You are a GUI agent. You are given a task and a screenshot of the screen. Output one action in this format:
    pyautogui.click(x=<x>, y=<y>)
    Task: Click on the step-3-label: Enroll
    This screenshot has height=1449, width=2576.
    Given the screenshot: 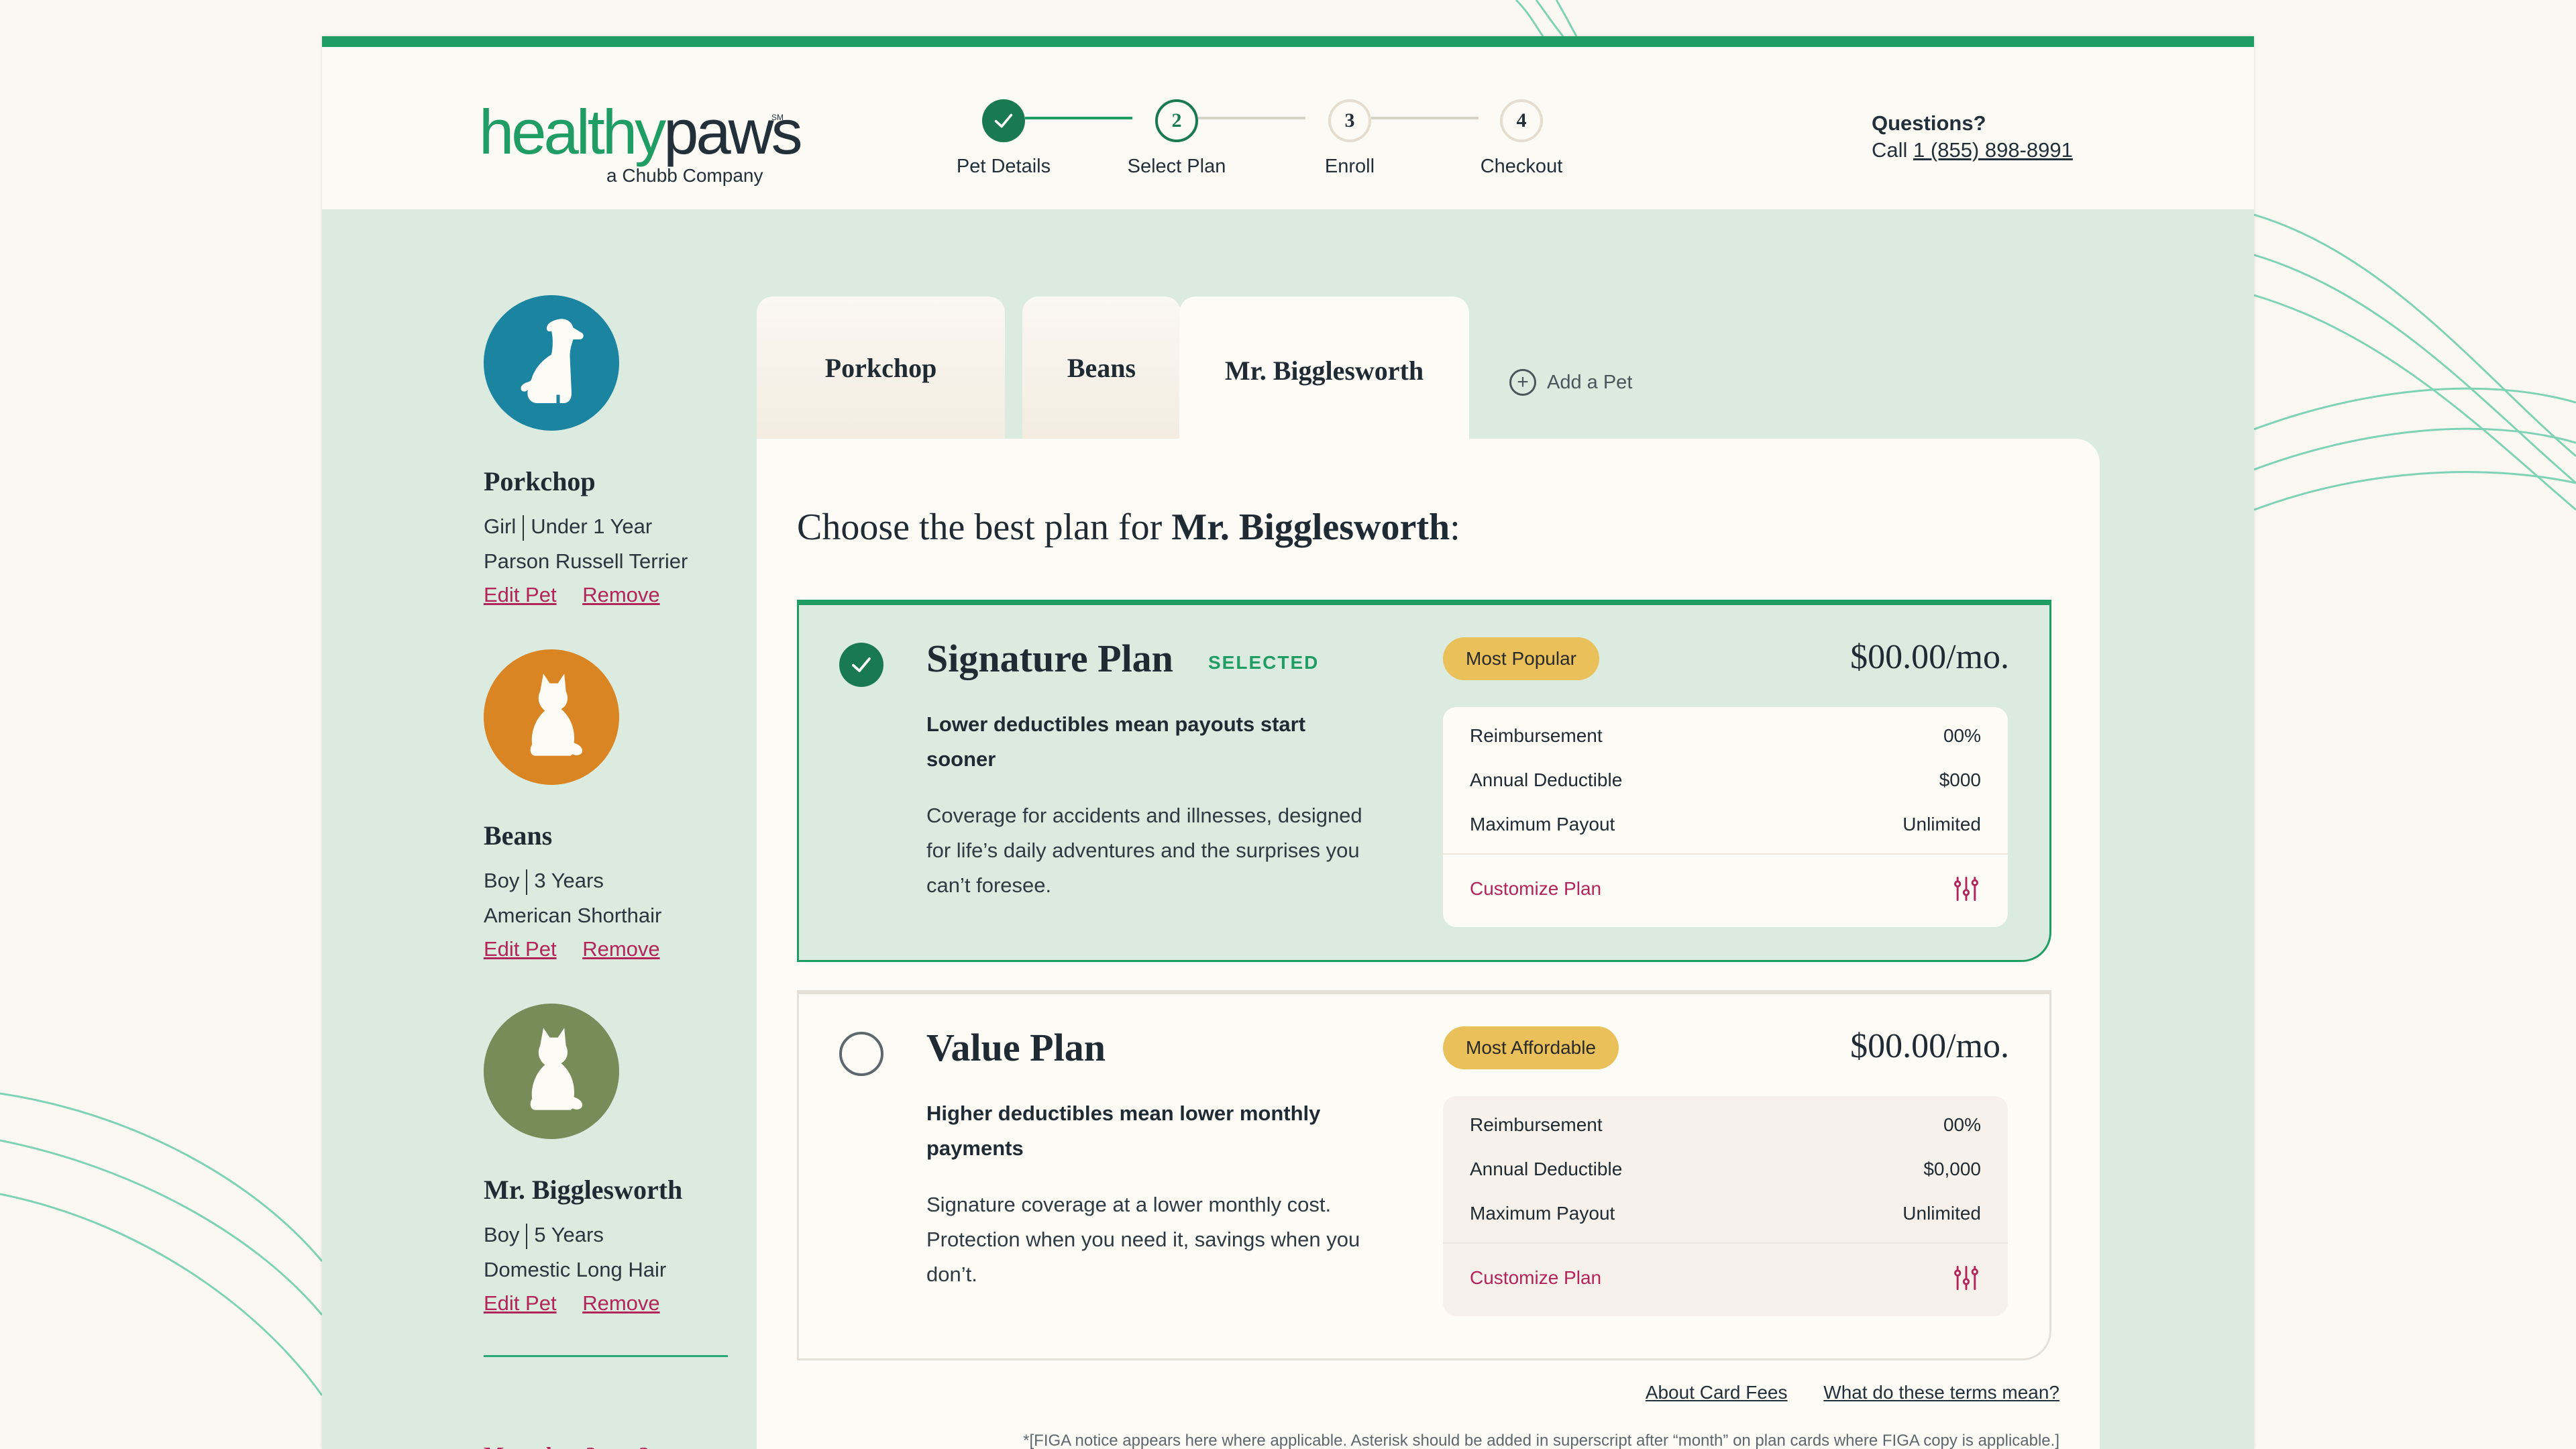 What is the action you would take?
    pyautogui.click(x=1349, y=166)
    